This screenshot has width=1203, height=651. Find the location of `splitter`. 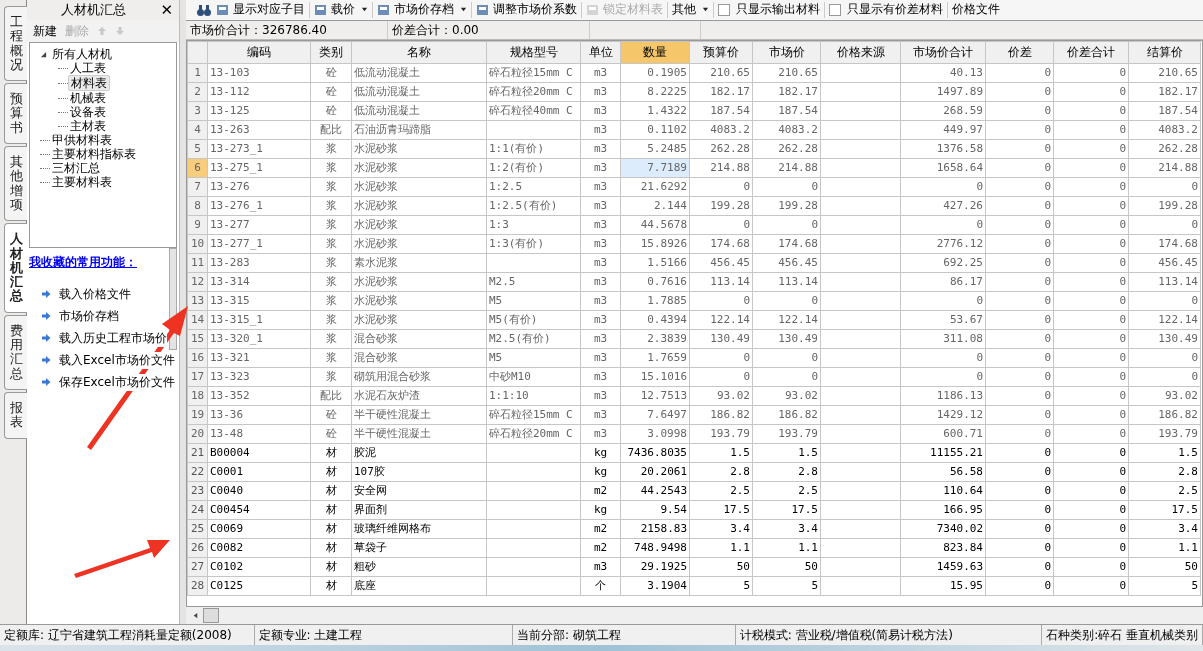

splitter is located at coordinates (182, 312).